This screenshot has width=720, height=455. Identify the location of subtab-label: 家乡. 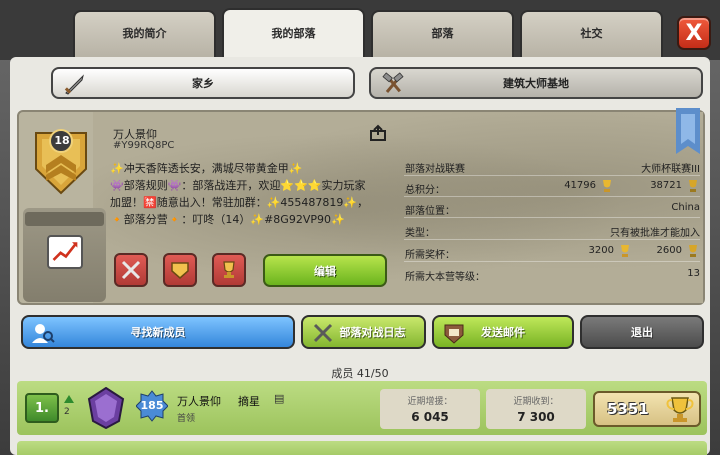
(203, 83).